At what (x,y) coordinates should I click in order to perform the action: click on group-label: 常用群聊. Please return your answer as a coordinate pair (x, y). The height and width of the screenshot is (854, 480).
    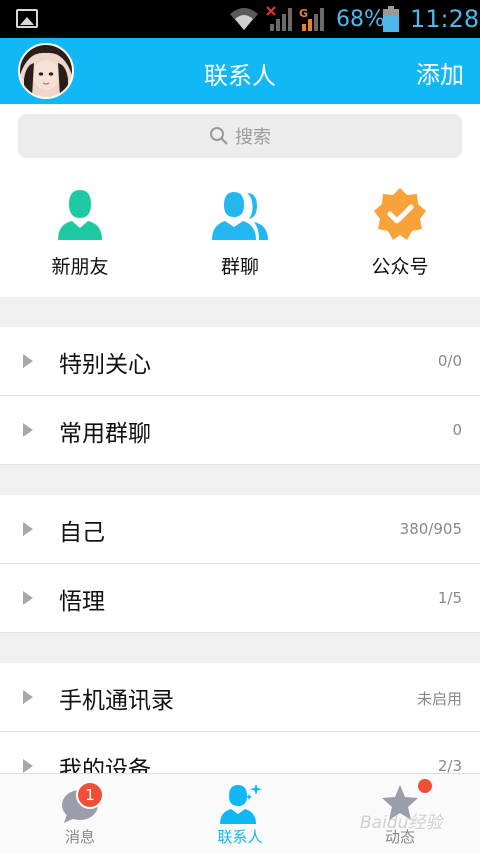
    Looking at the image, I should click on (105, 434).